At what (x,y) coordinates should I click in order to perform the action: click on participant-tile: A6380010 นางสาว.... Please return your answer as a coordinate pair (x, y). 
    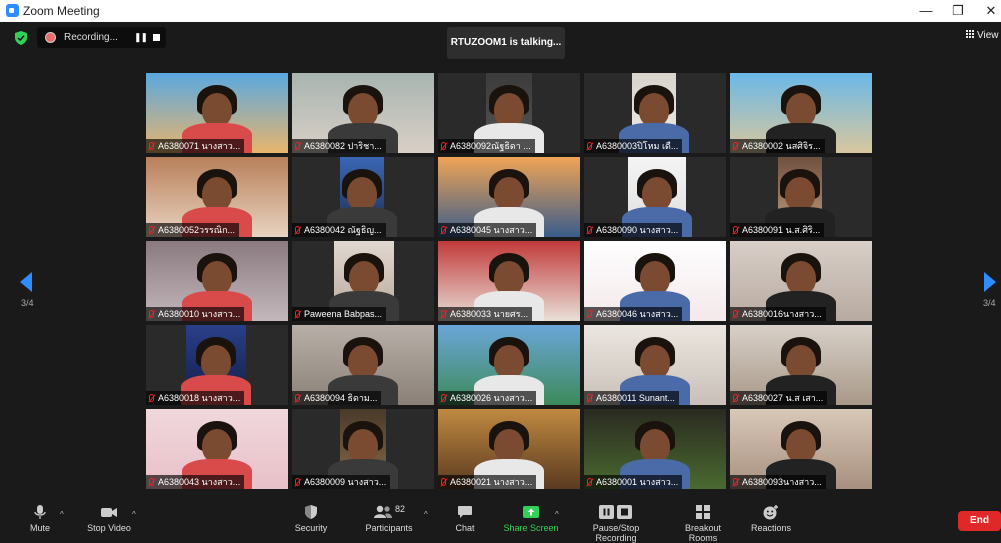
    Looking at the image, I should click on (217, 281).